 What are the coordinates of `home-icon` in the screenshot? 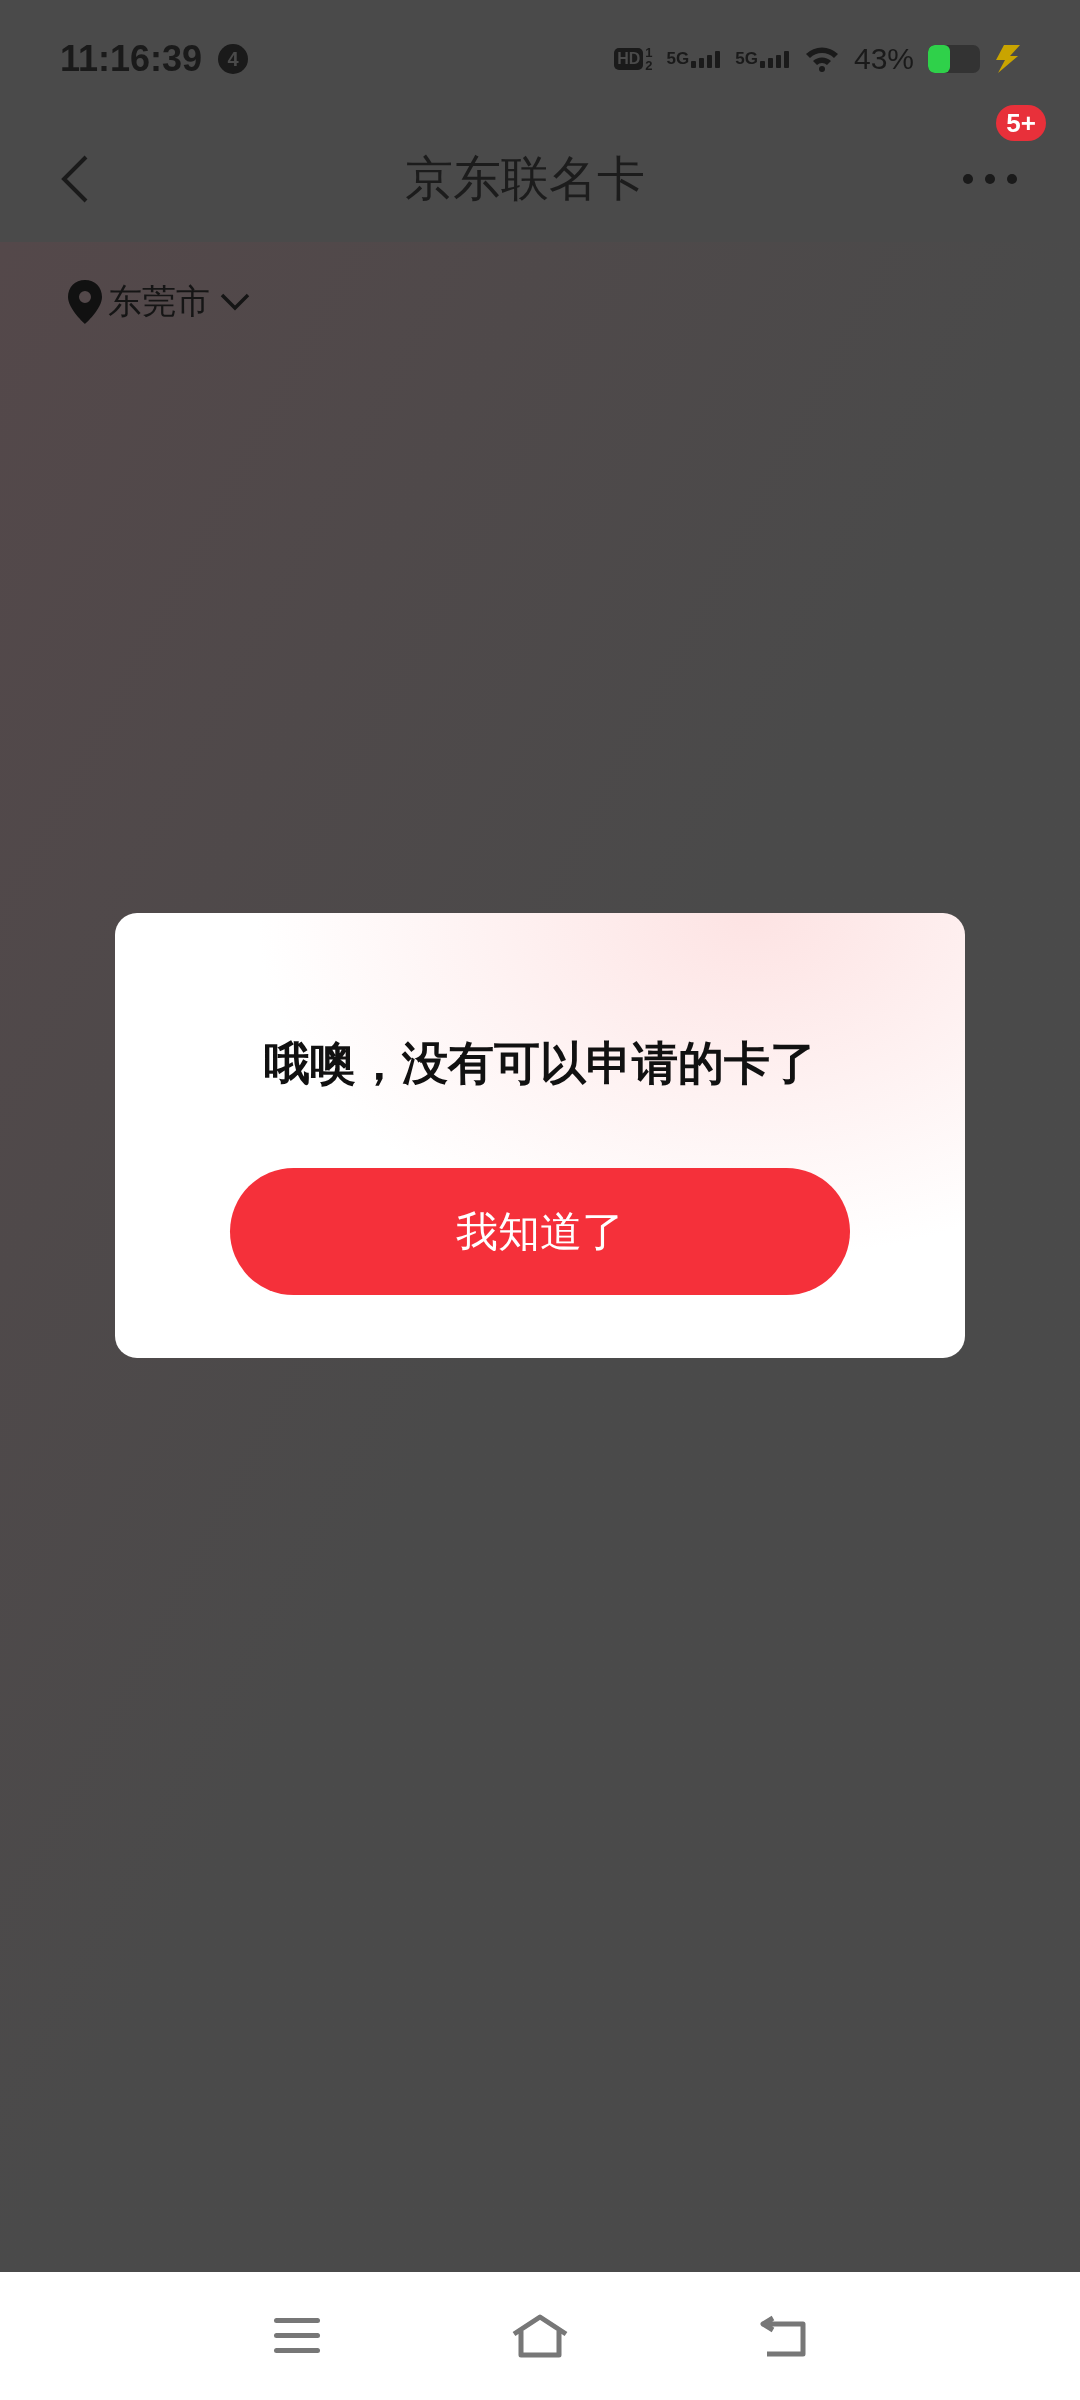 It's located at (540, 2336).